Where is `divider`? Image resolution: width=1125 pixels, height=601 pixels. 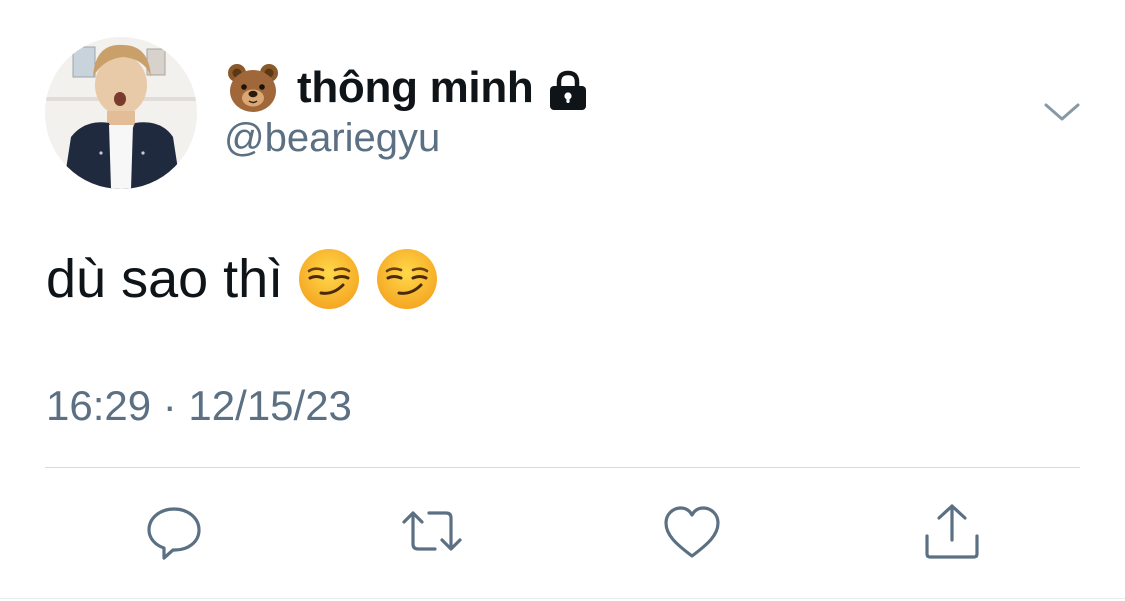 divider is located at coordinates (562, 467).